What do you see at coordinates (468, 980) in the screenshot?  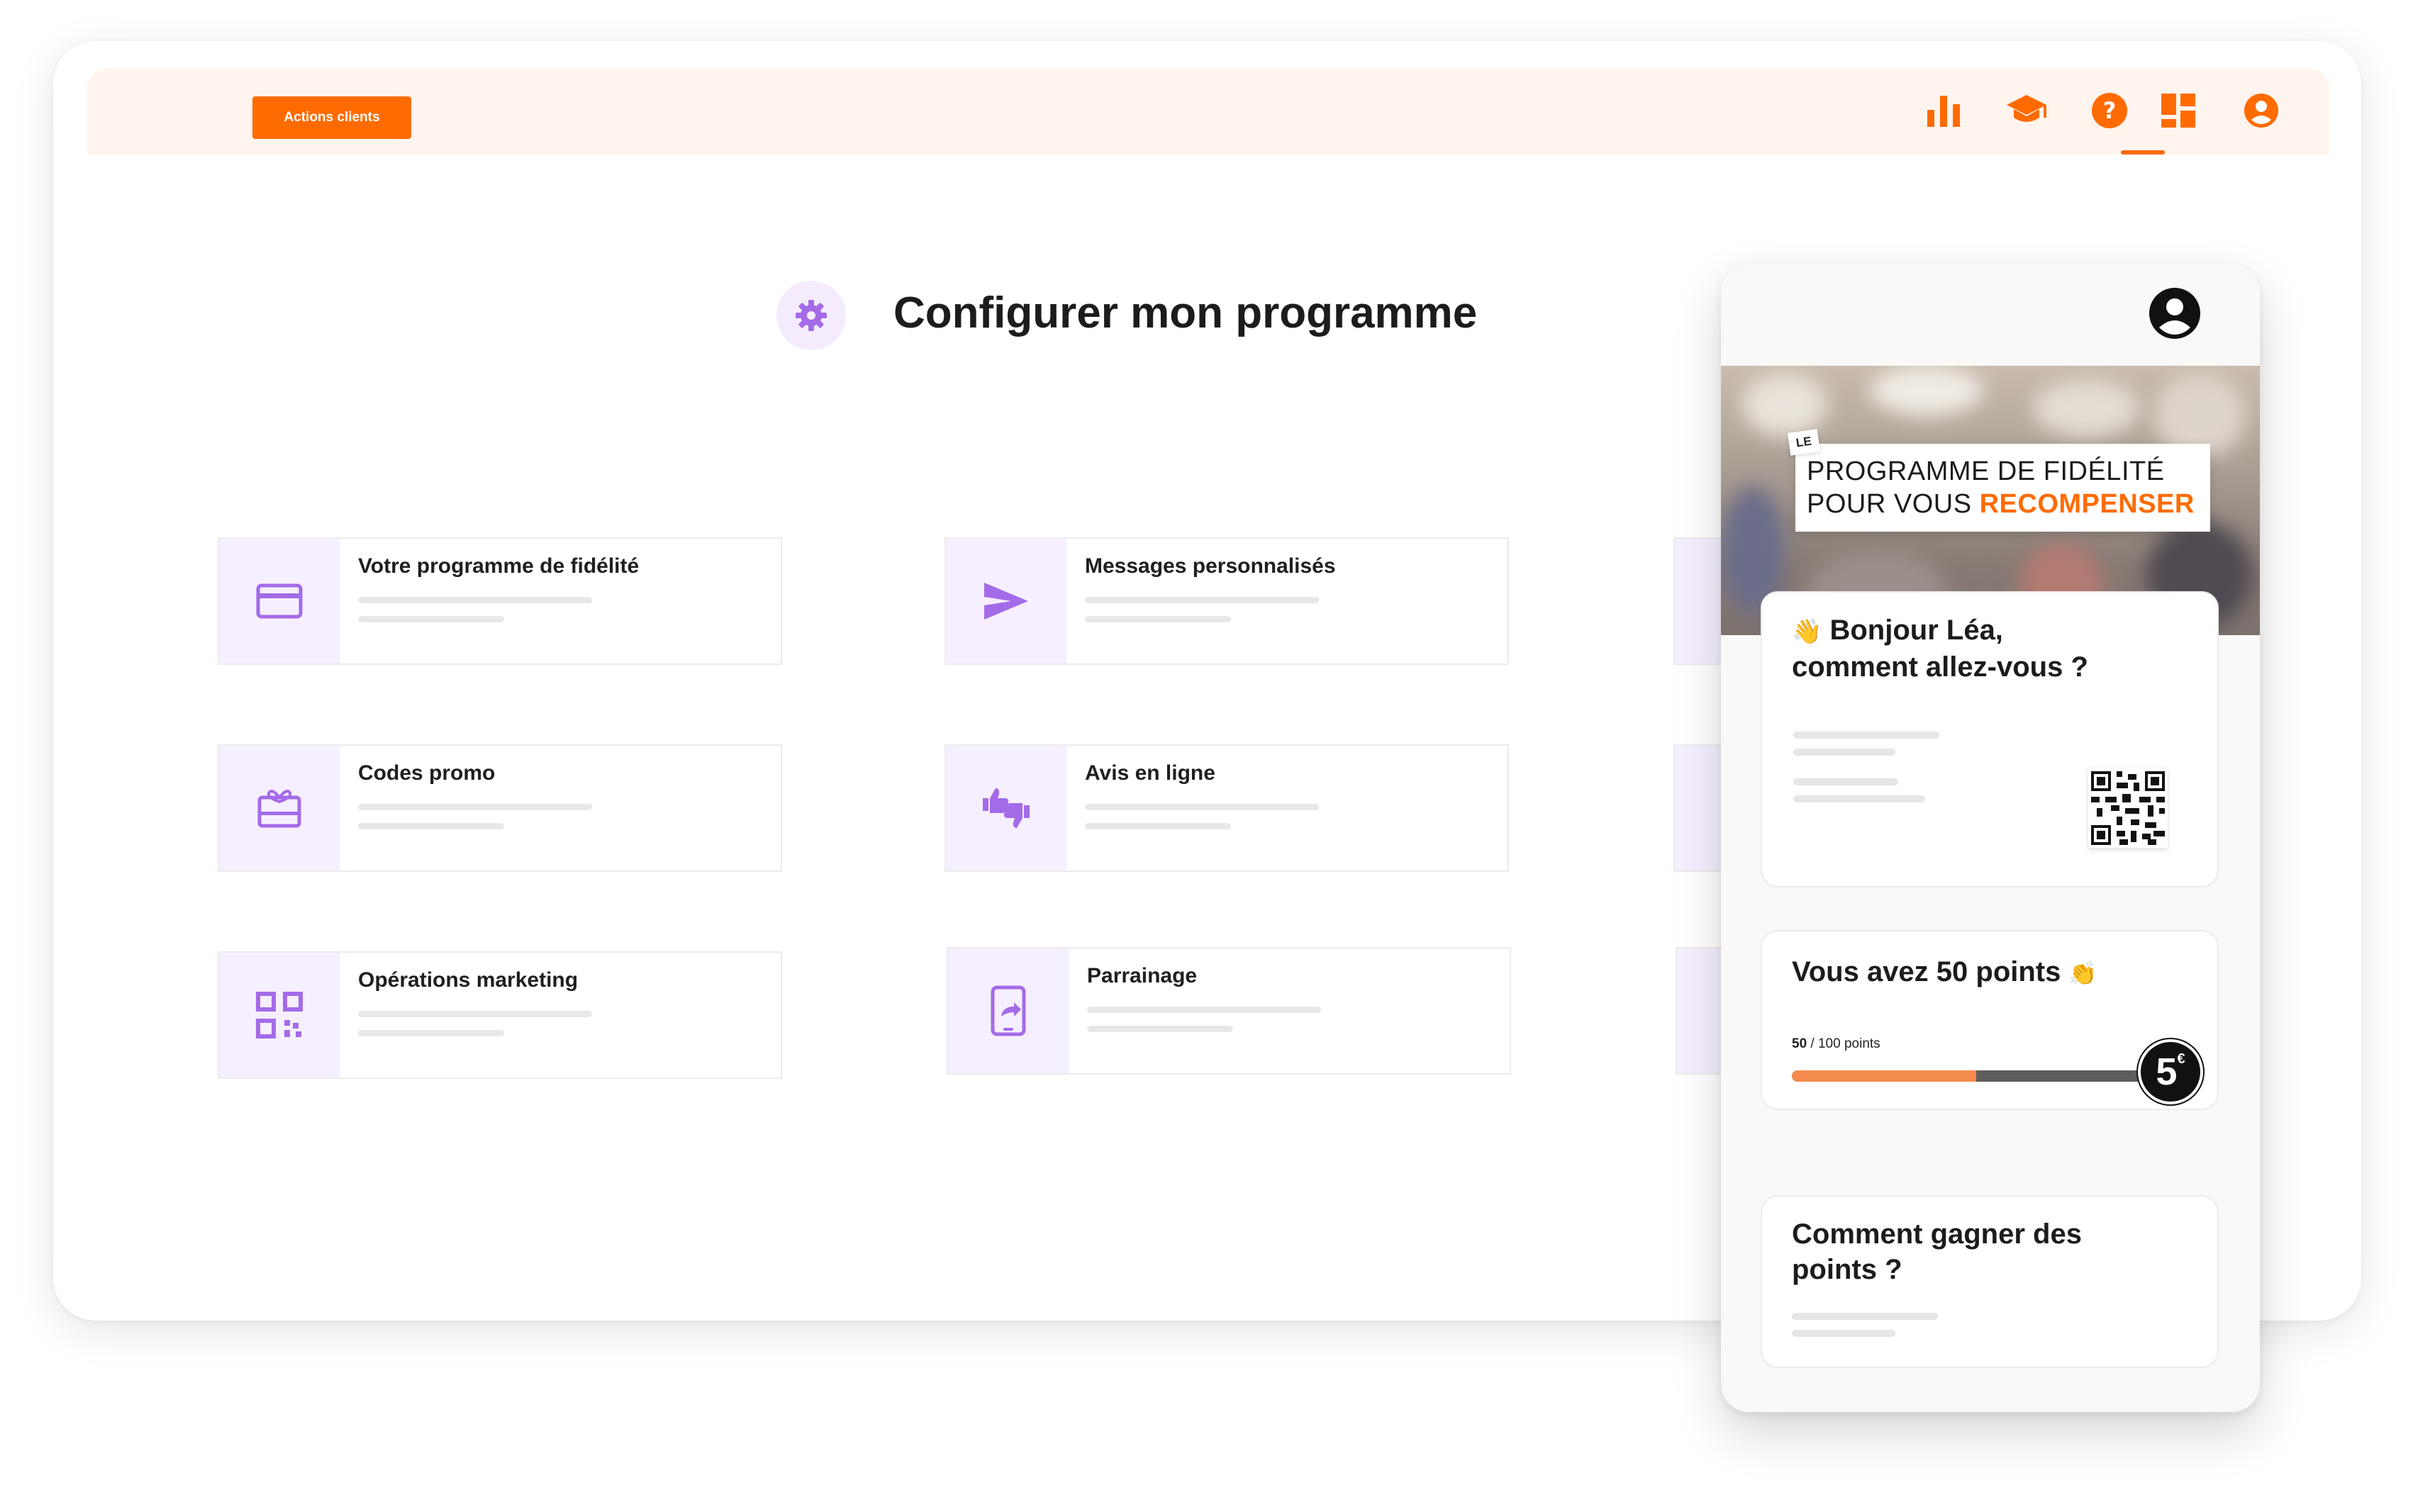 I see `card-title: Opérations marketing` at bounding box center [468, 980].